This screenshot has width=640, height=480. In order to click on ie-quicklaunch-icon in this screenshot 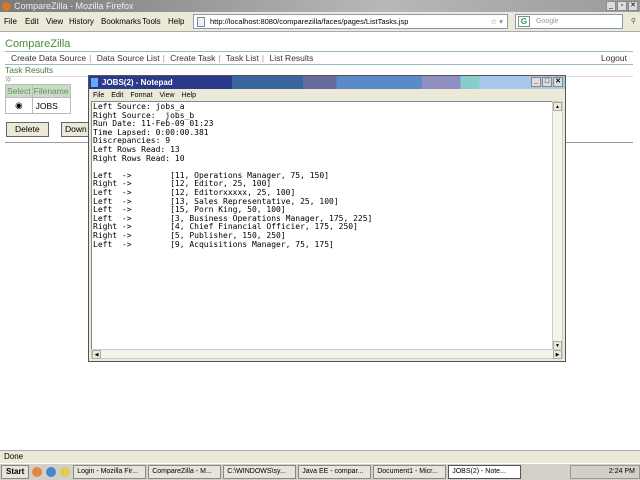, I will do `click(51, 472)`.